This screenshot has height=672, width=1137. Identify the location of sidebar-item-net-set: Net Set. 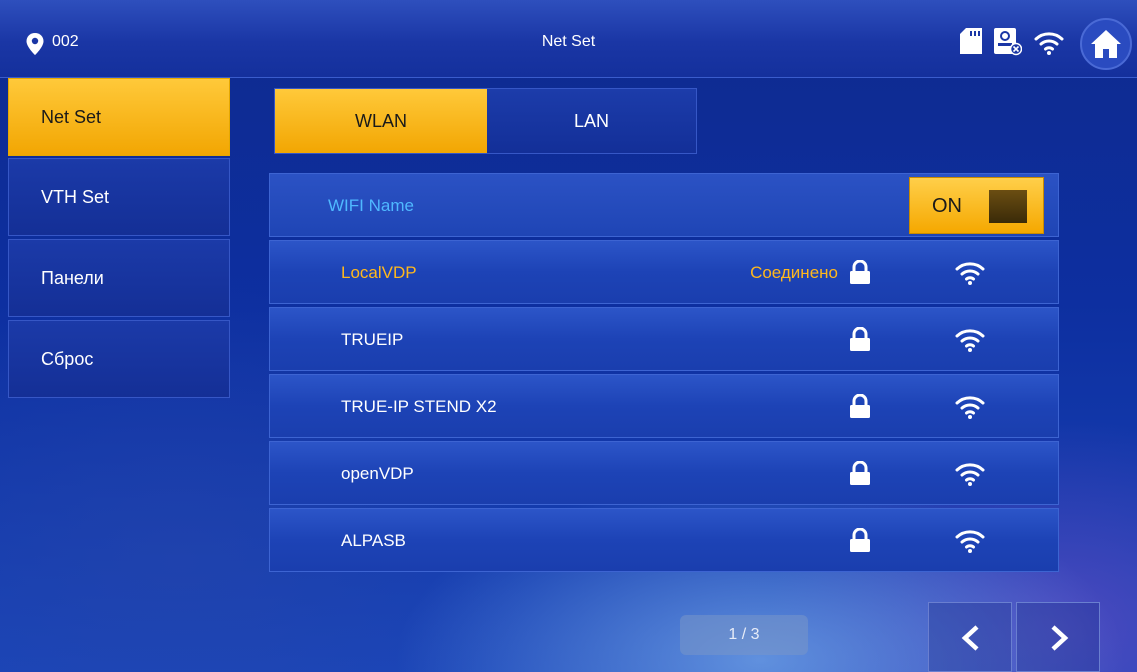
(119, 117).